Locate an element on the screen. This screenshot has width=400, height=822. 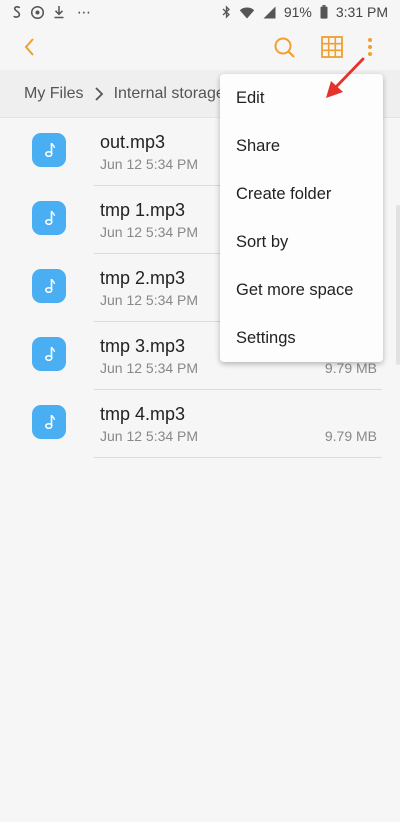
sync-icon is located at coordinates (37, 12).